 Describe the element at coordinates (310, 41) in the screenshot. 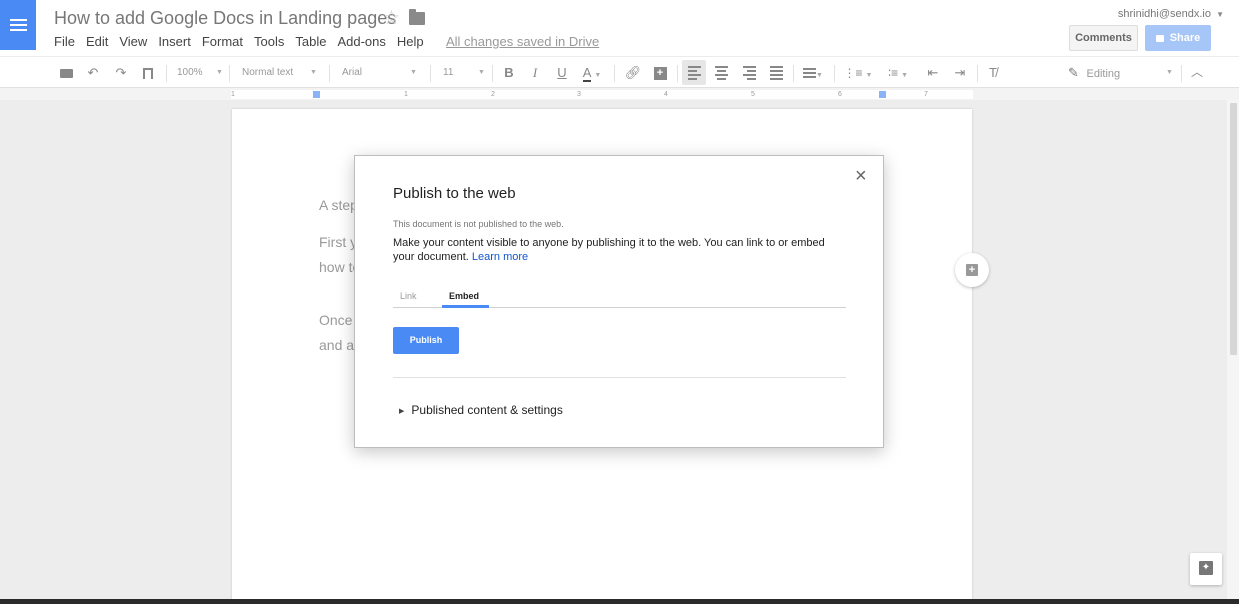

I see `menu-table: Table` at that location.